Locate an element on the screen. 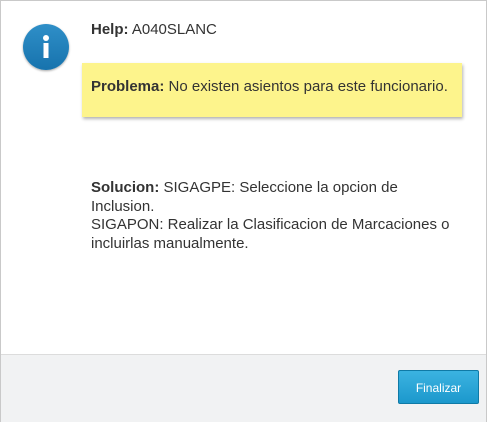 This screenshot has height=422, width=487. solution-line: Inclusion. is located at coordinates (123, 206).